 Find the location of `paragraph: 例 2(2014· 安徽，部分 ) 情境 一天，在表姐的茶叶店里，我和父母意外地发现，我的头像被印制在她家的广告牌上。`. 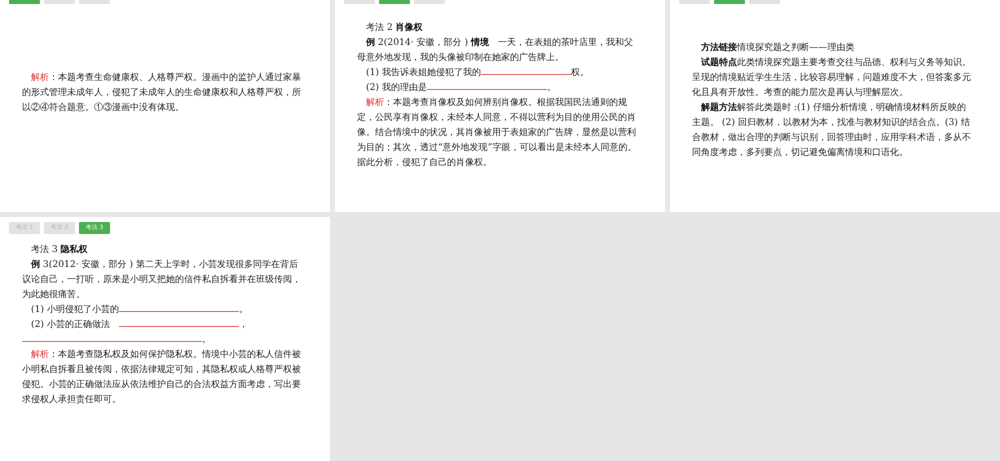

paragraph: 例 2(2014· 安徽，部分 ) 情境 一天，在表姐的茶叶店里，我和父母意外地发现，我的头像被印制在她家的广告牌上。 is located at coordinates (495, 50).